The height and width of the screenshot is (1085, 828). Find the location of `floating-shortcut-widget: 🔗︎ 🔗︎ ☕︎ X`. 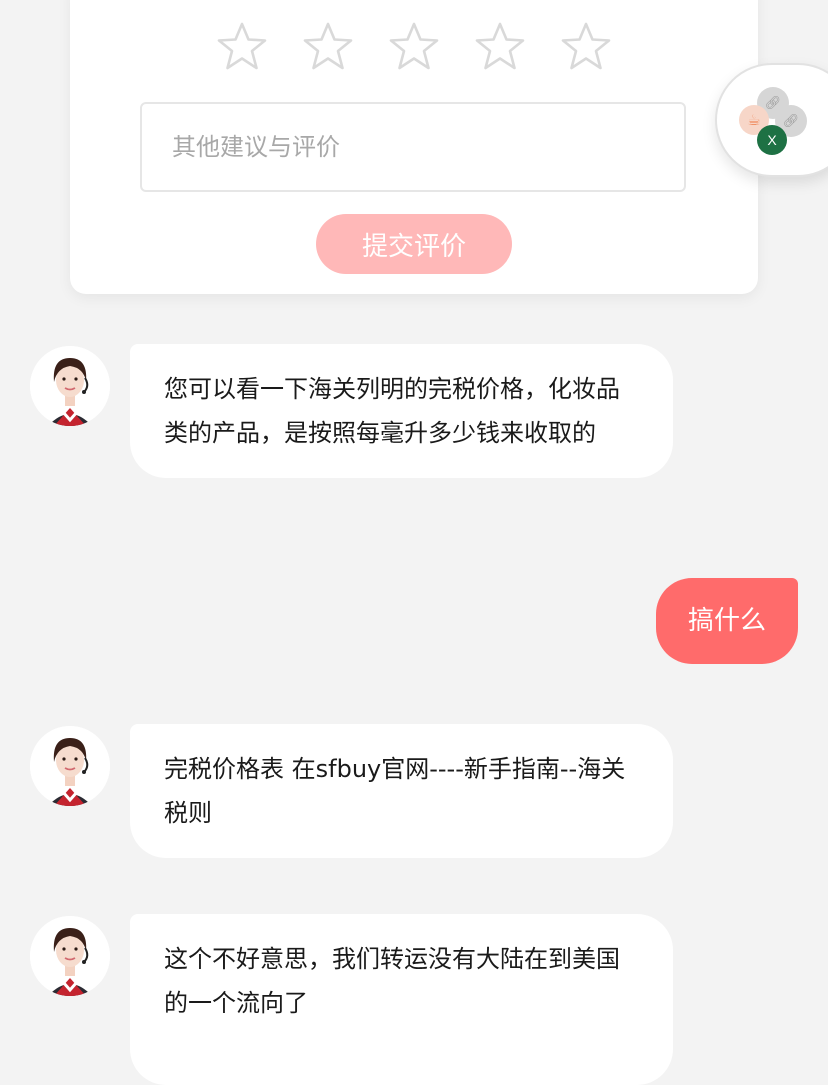

floating-shortcut-widget: 🔗︎ 🔗︎ ☕︎ X is located at coordinates (771, 120).